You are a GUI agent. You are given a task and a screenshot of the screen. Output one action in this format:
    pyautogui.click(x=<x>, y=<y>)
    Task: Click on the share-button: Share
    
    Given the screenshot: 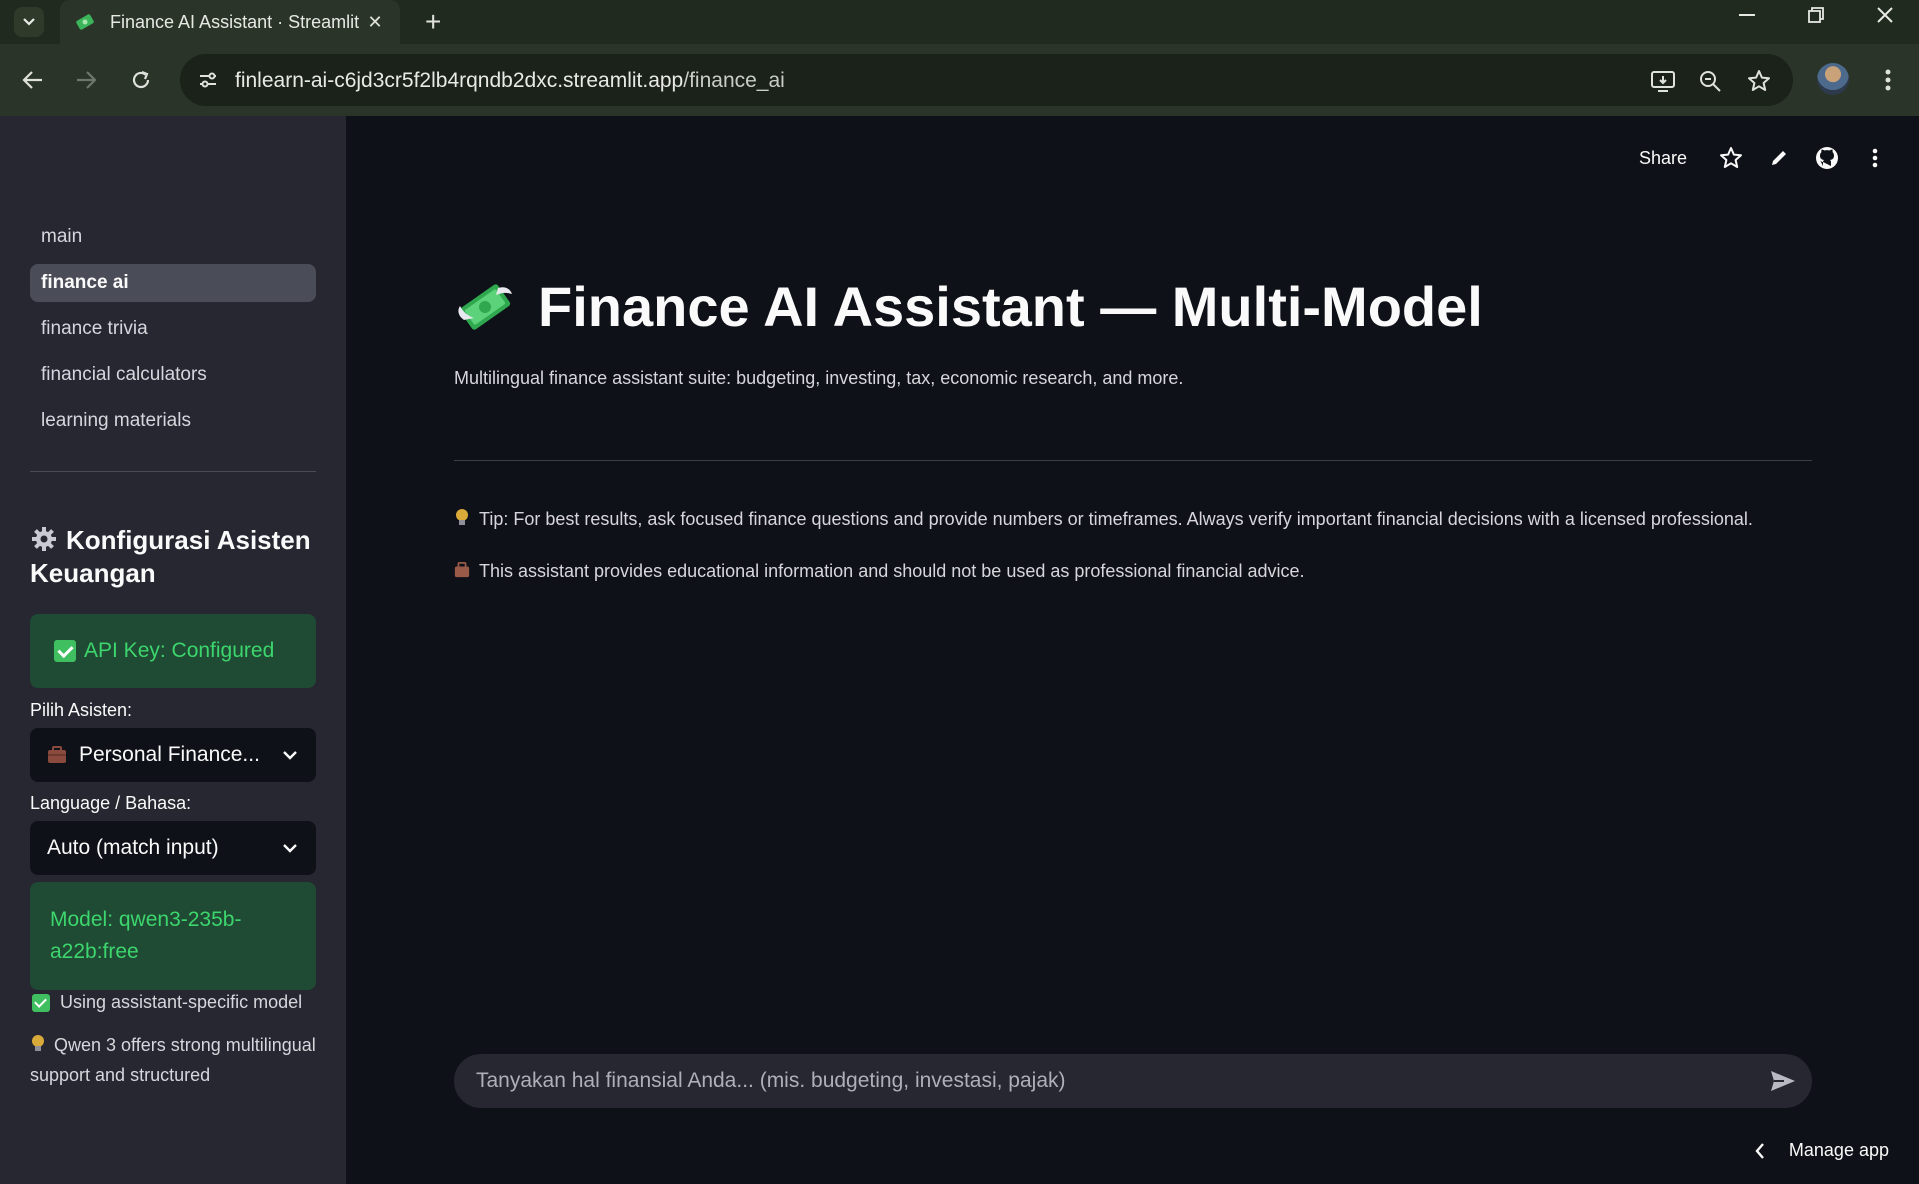 What is the action you would take?
    pyautogui.click(x=1663, y=158)
    